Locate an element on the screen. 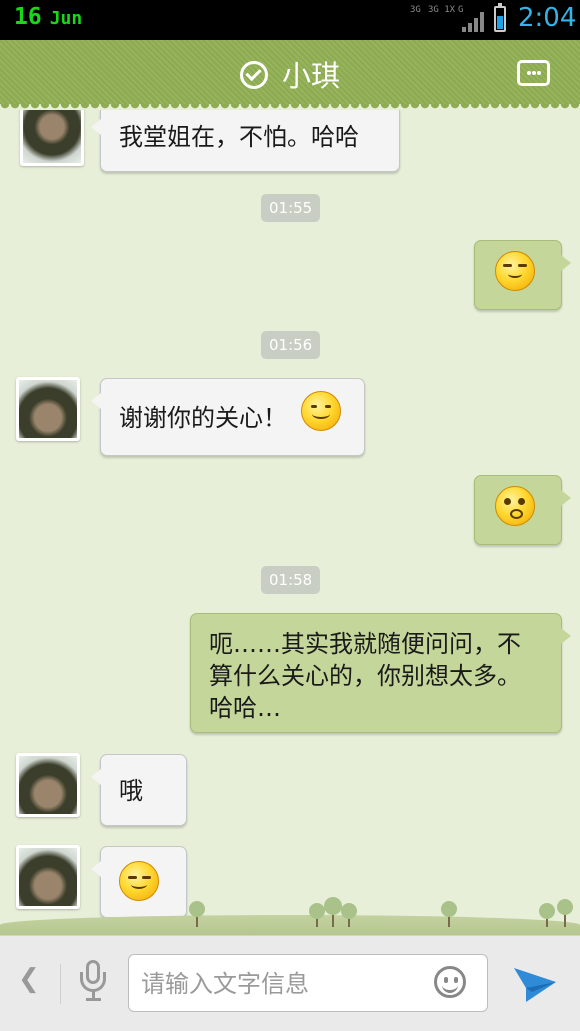 This screenshot has height=1031, width=580. received-message: 我堂姐在，不怕。哈哈 is located at coordinates (245, 141).